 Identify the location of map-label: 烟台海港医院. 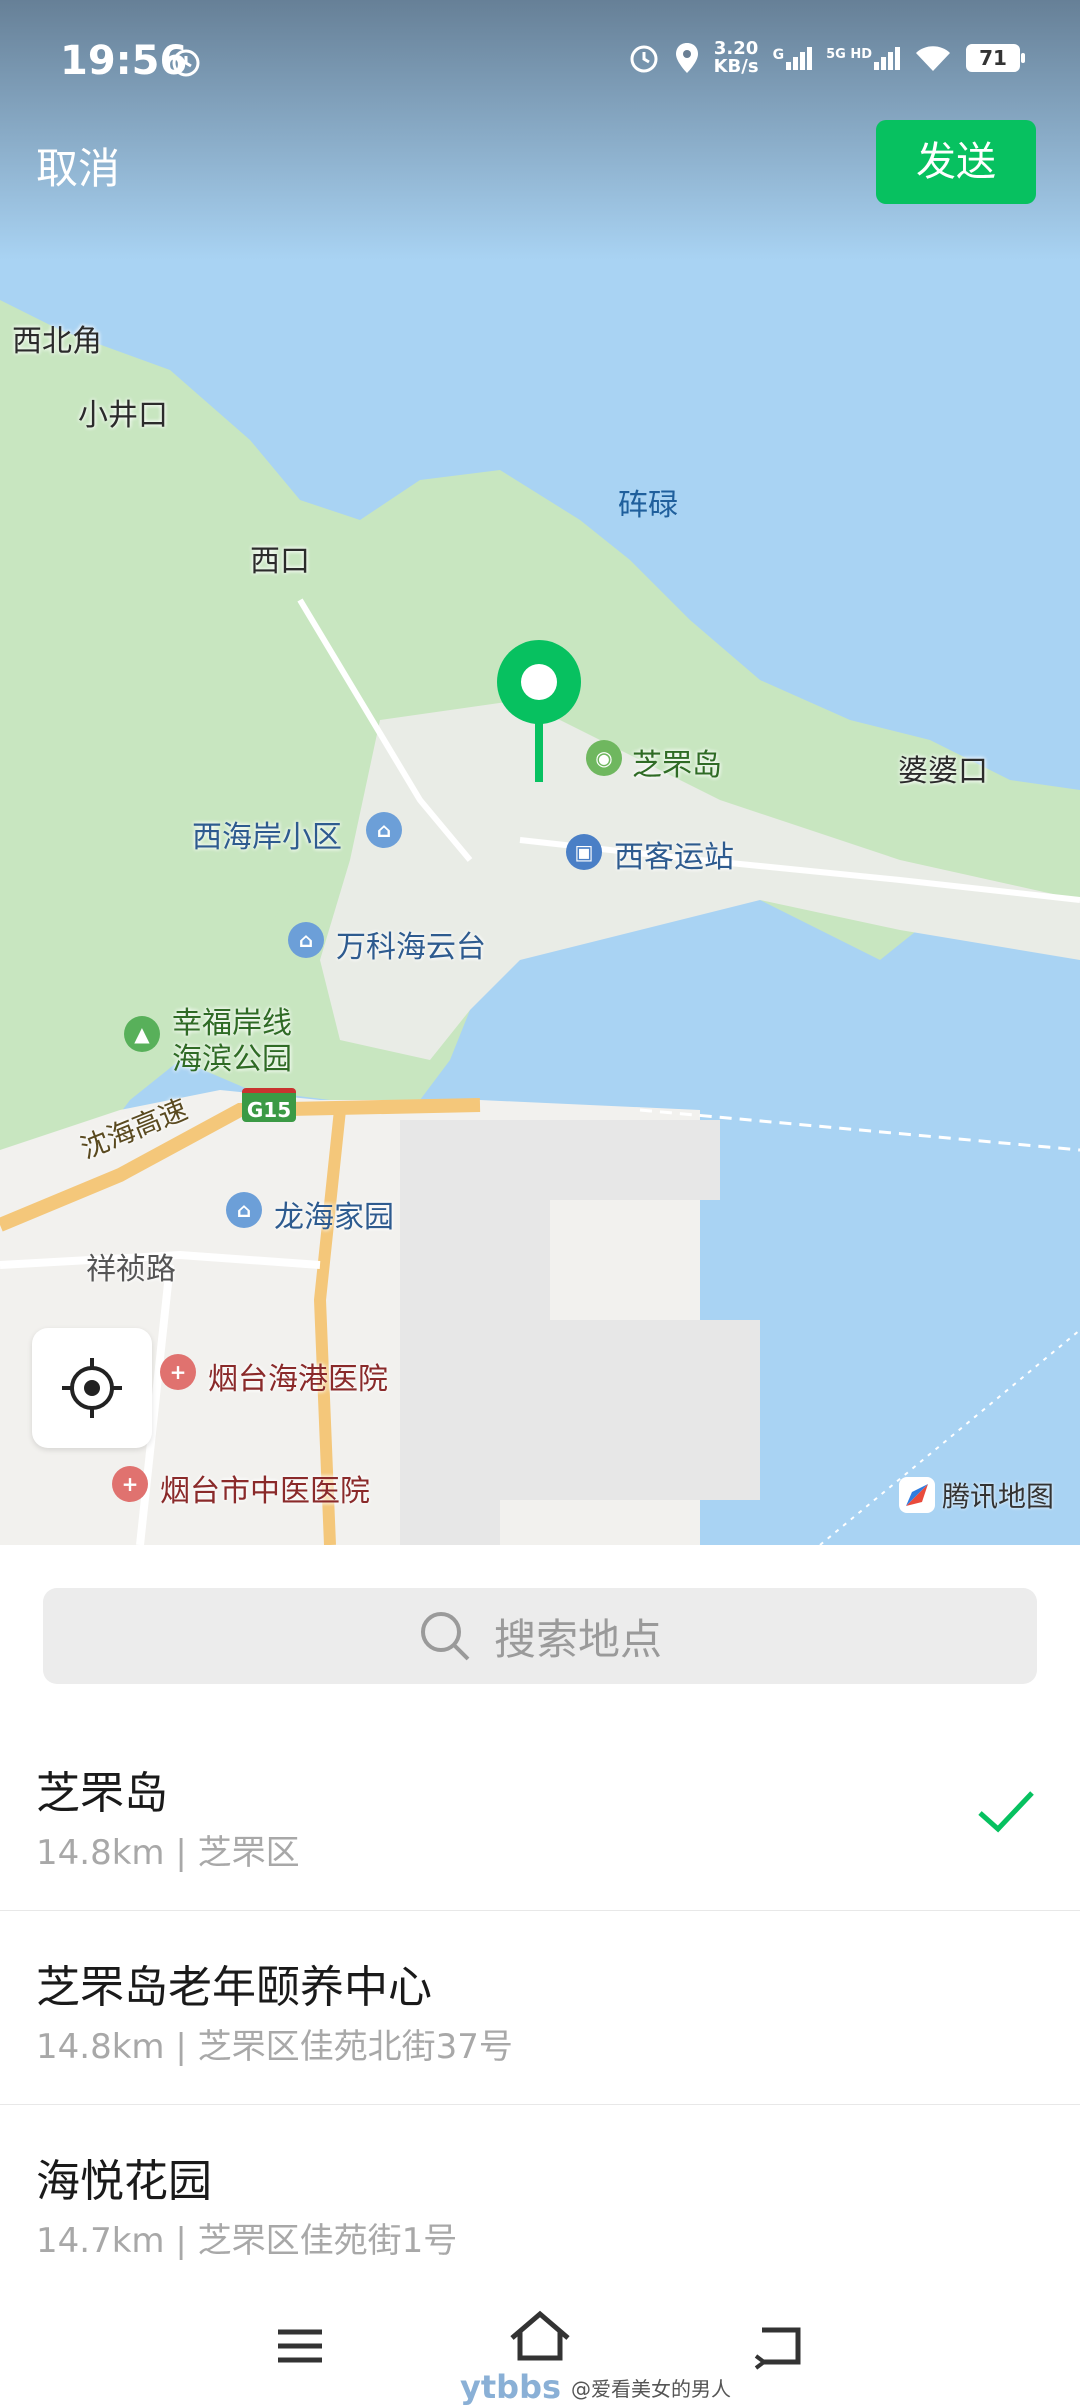
(298, 1376).